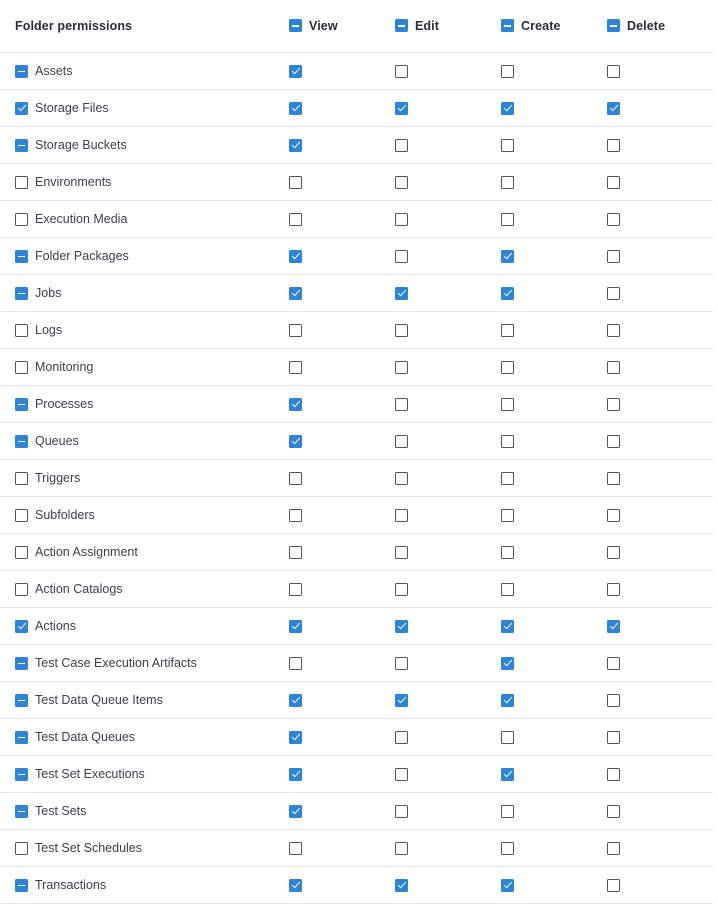 This screenshot has height=918, width=718. What do you see at coordinates (295, 25) in the screenshot?
I see `select-all-view-checkbox` at bounding box center [295, 25].